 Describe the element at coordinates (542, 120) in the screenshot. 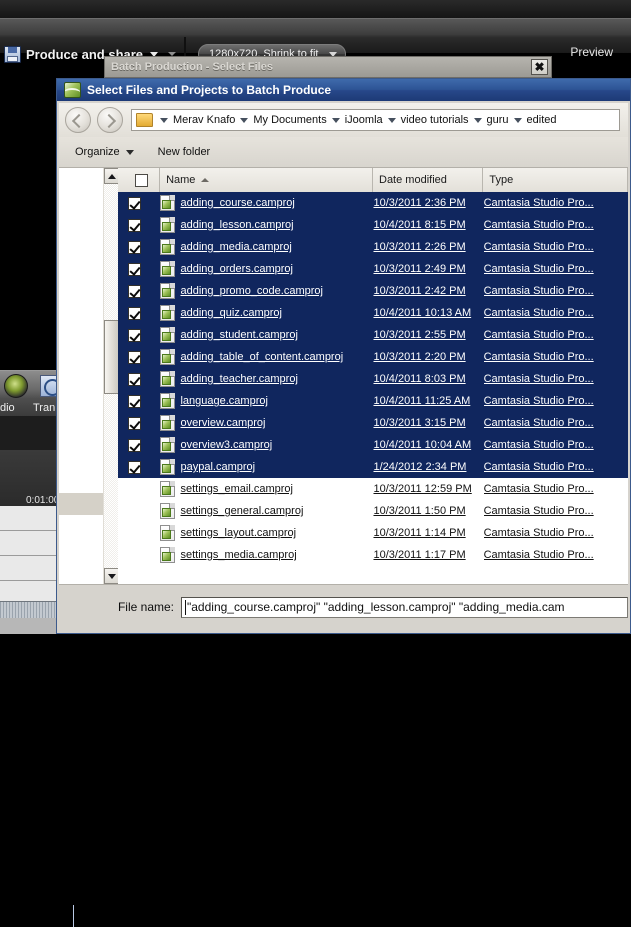

I see `breadcrumb-item-5: edited` at that location.